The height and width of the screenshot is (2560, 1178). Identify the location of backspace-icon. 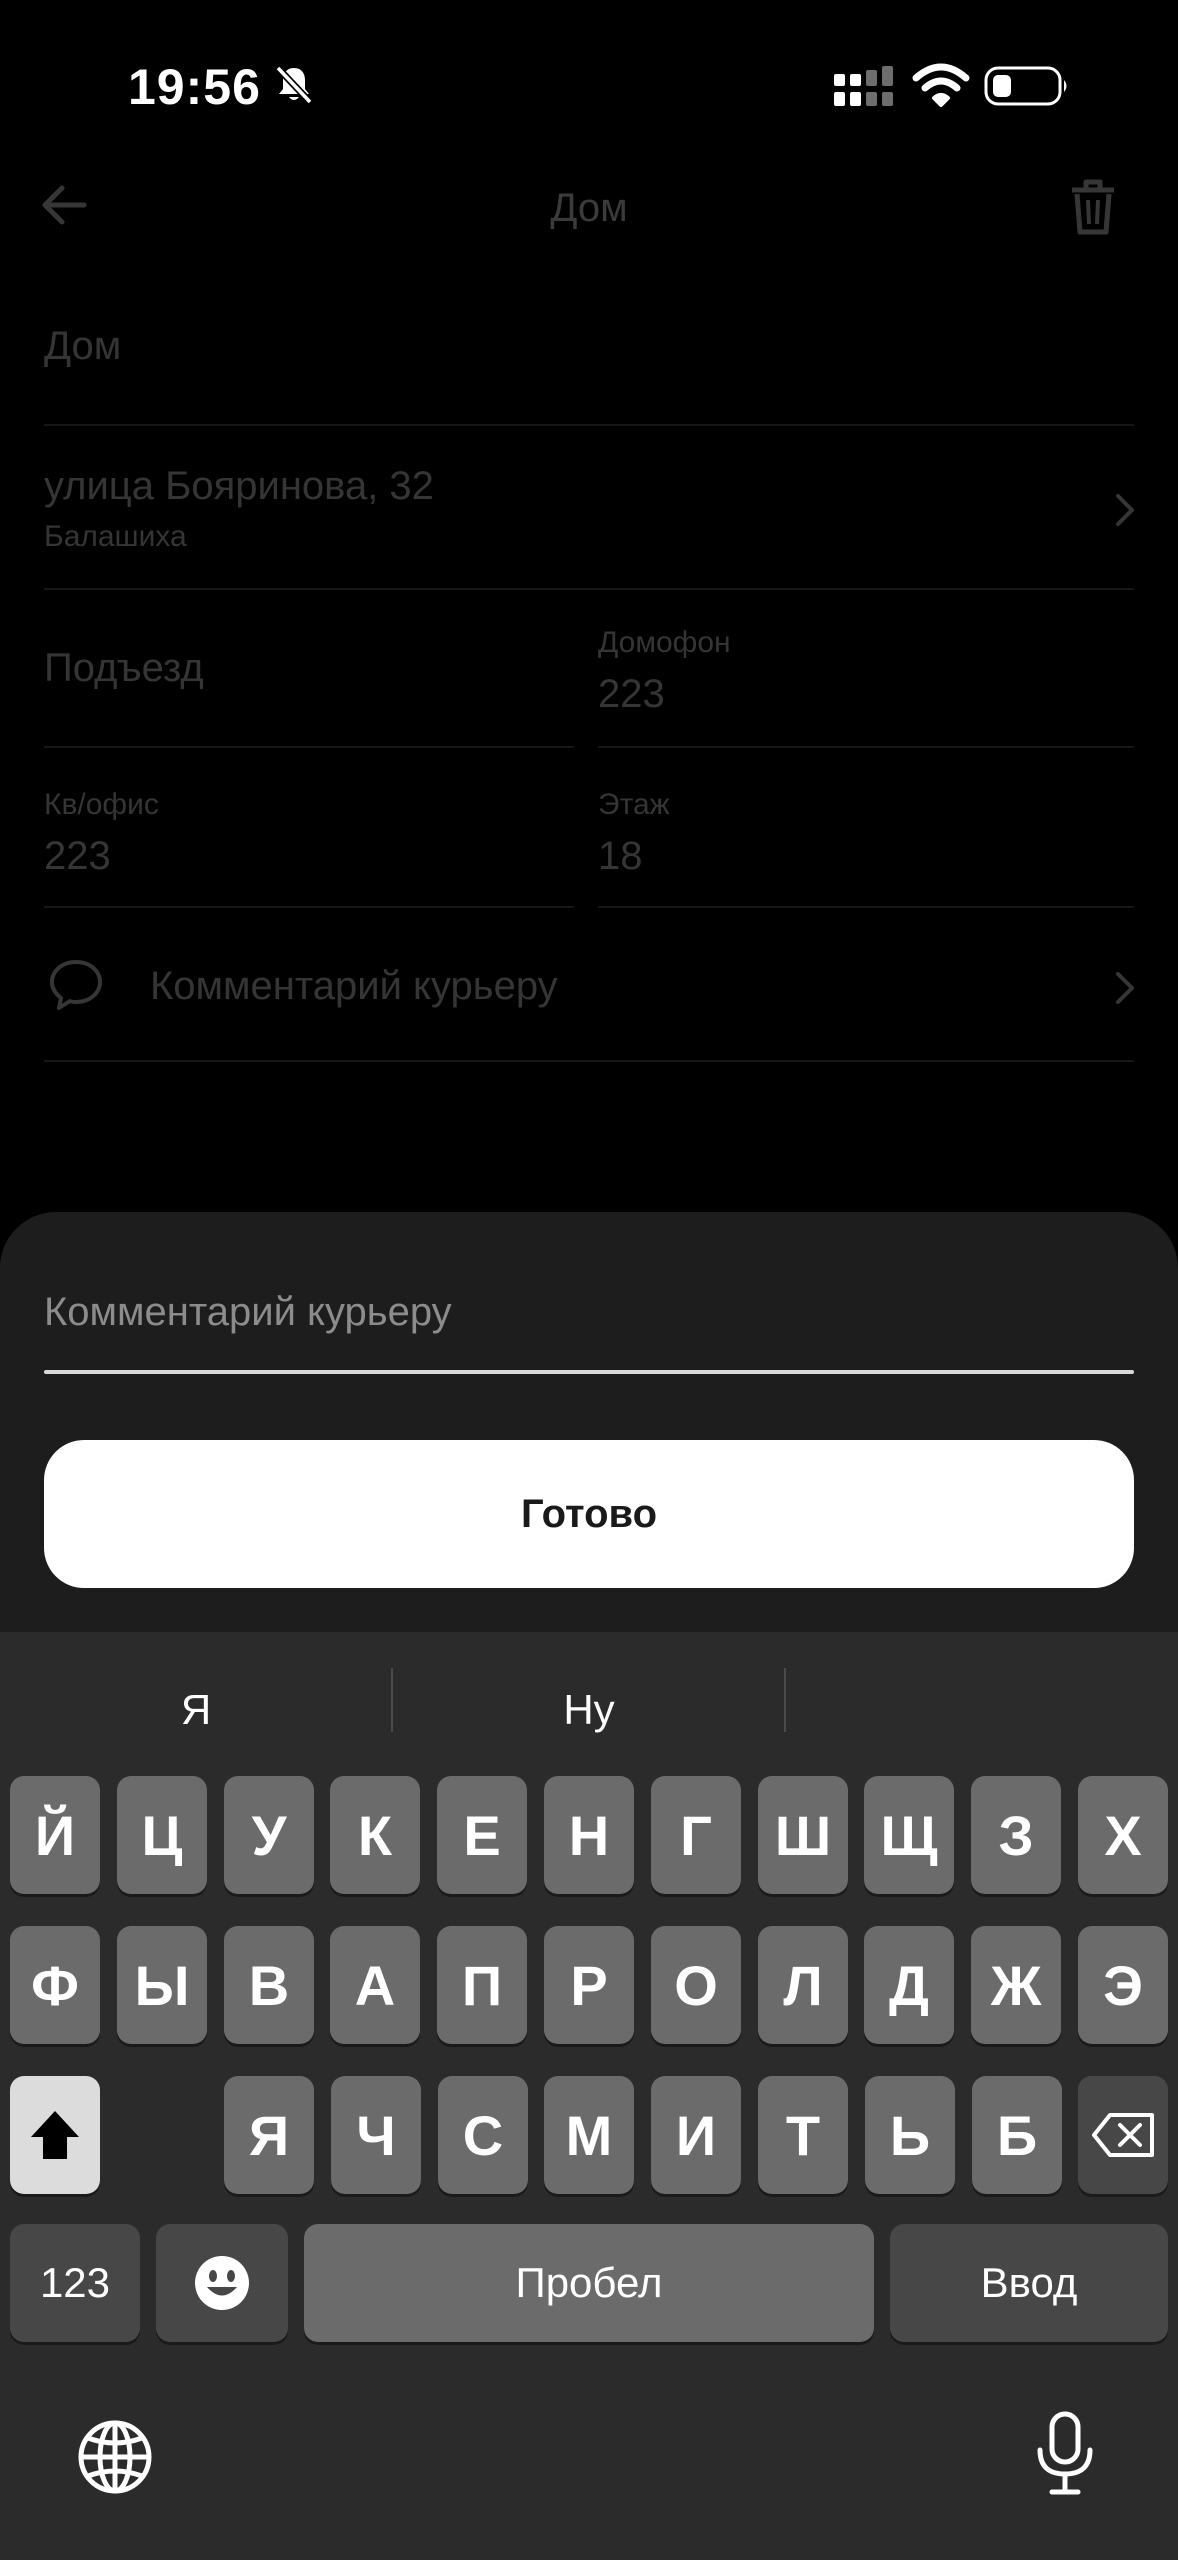
(1123, 2135).